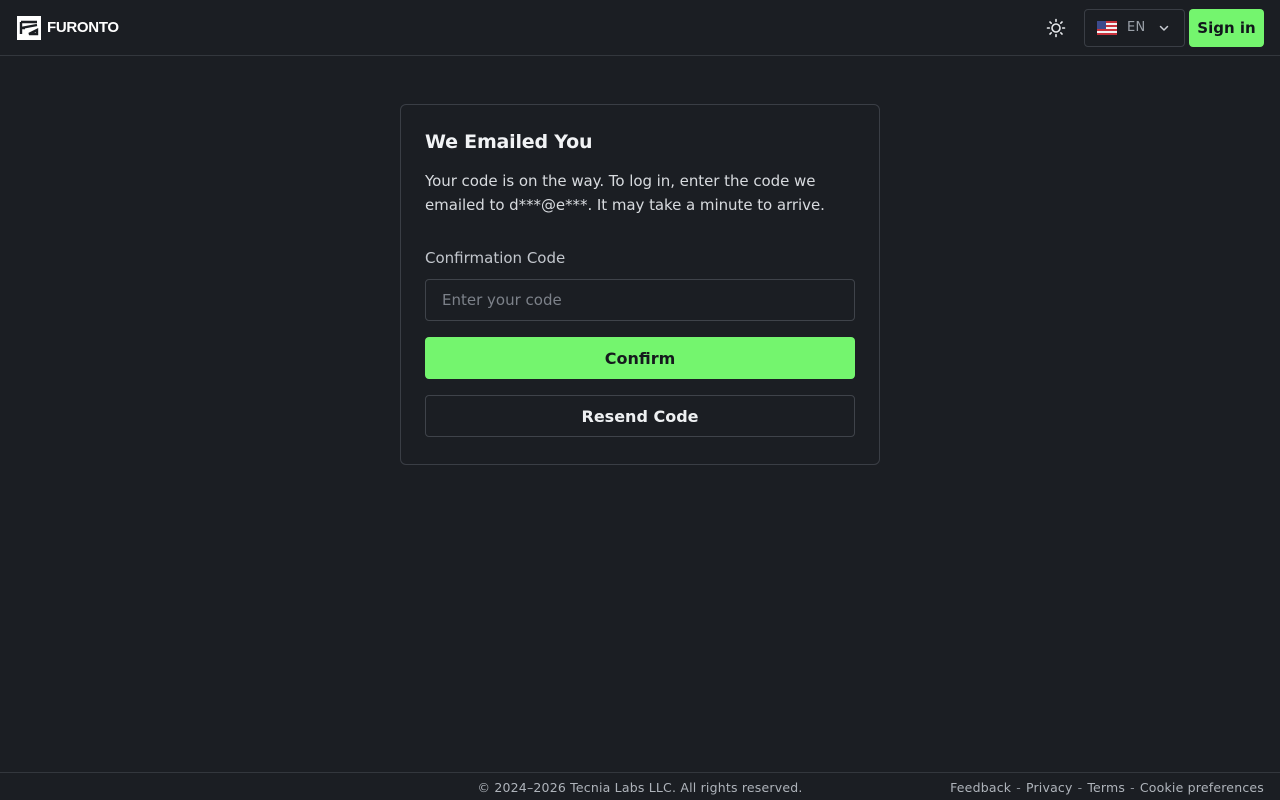 Image resolution: width=1280 pixels, height=800 pixels. What do you see at coordinates (640, 358) in the screenshot?
I see `confirm-button: Confirm` at bounding box center [640, 358].